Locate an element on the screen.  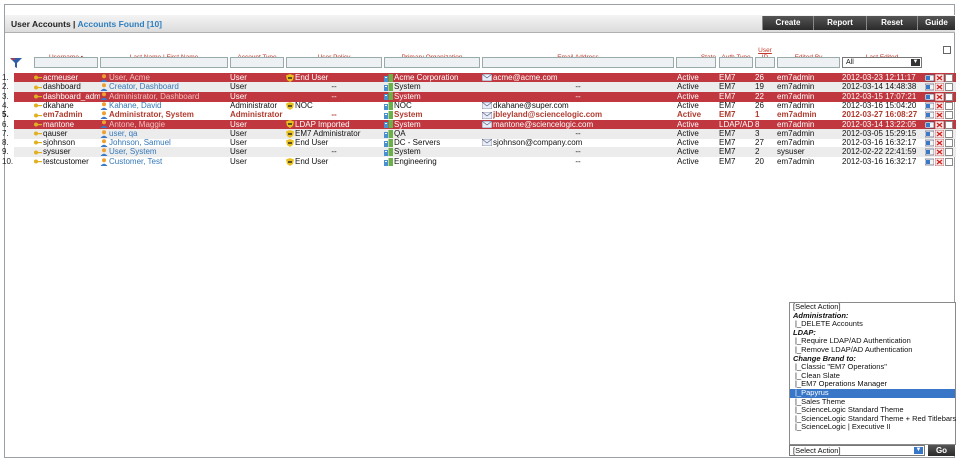
user-icon is located at coordinates (104, 96).